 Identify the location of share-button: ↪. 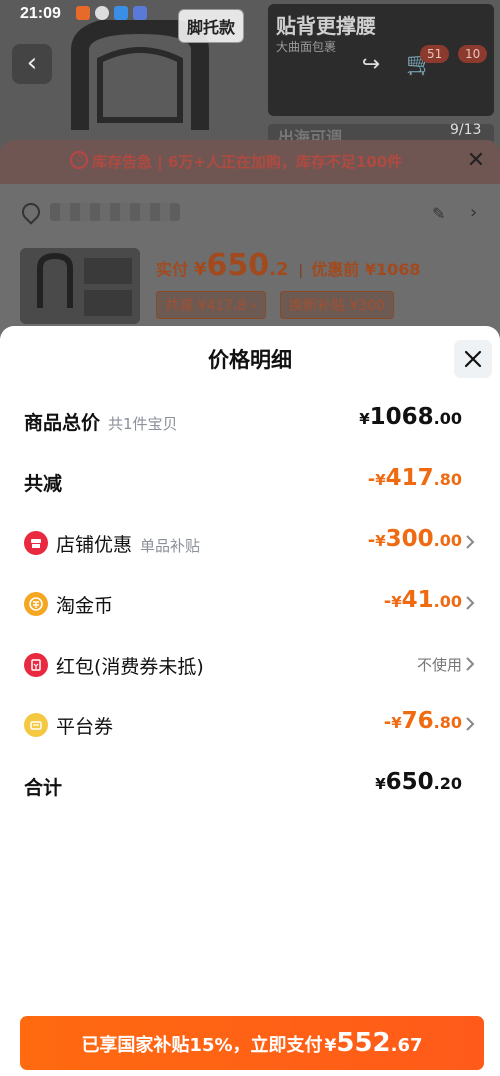
(371, 65).